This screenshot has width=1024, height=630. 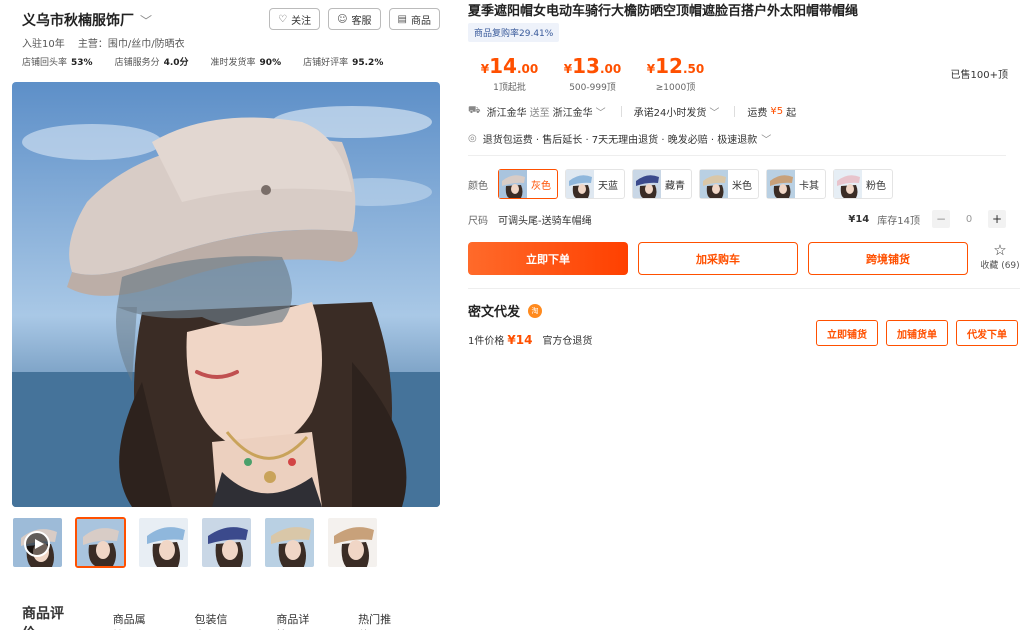 I want to click on ship-promise: 承诺24小时发货, so click(x=670, y=111).